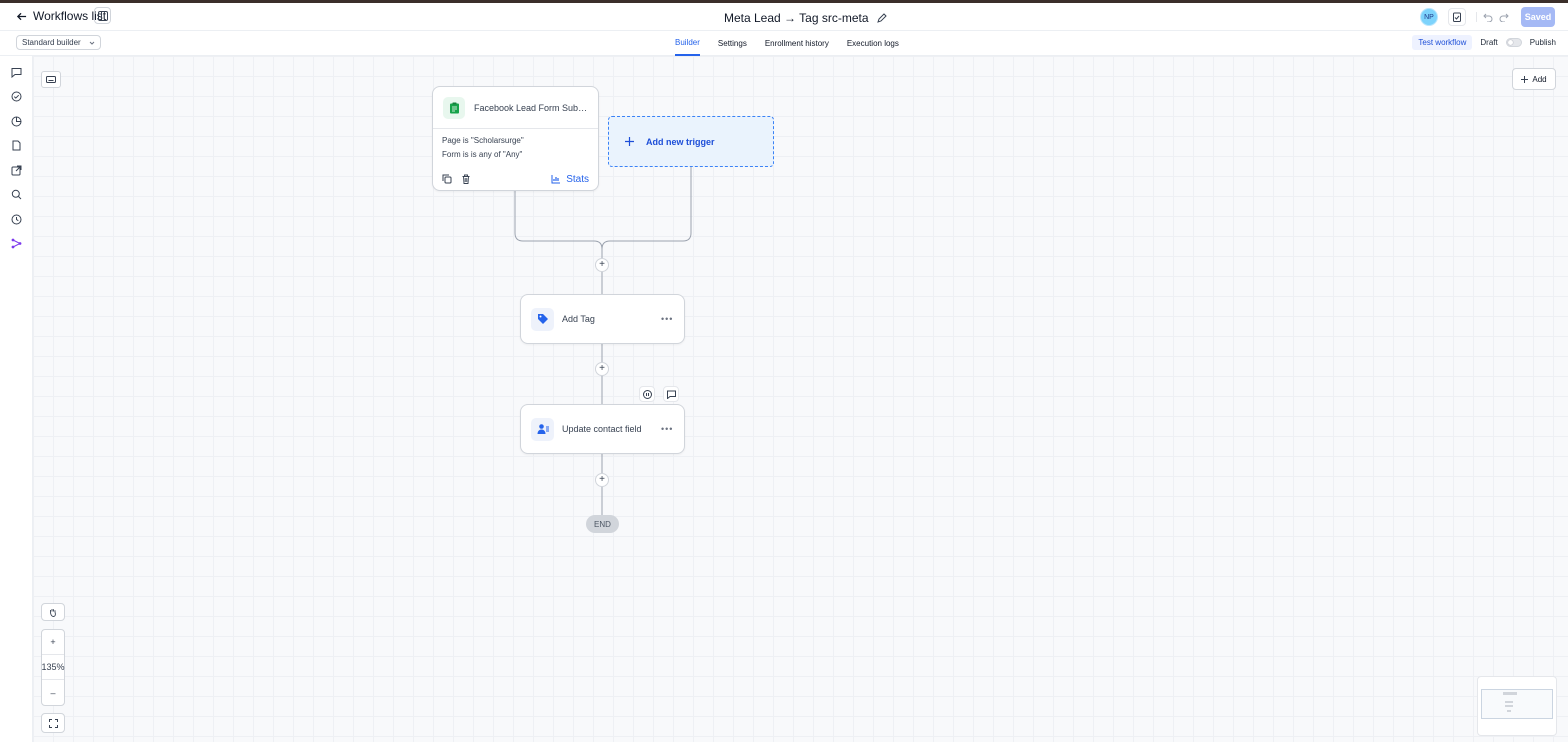 Image resolution: width=1568 pixels, height=742 pixels. I want to click on publish-controls: Test workflow Draft Publish, so click(1484, 42).